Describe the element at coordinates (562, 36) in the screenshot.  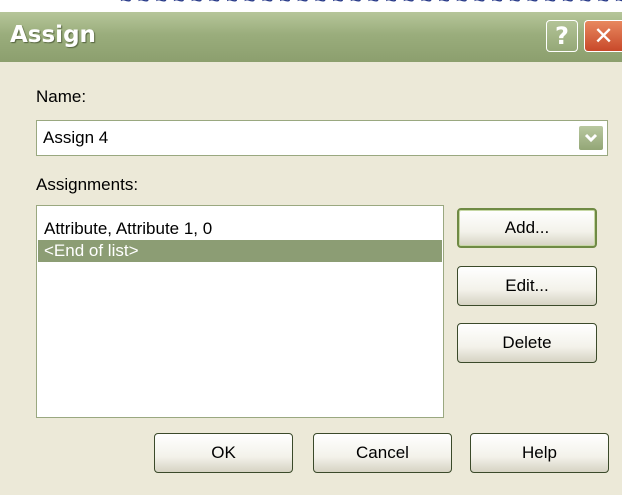
I see `help-question-icon: ?` at that location.